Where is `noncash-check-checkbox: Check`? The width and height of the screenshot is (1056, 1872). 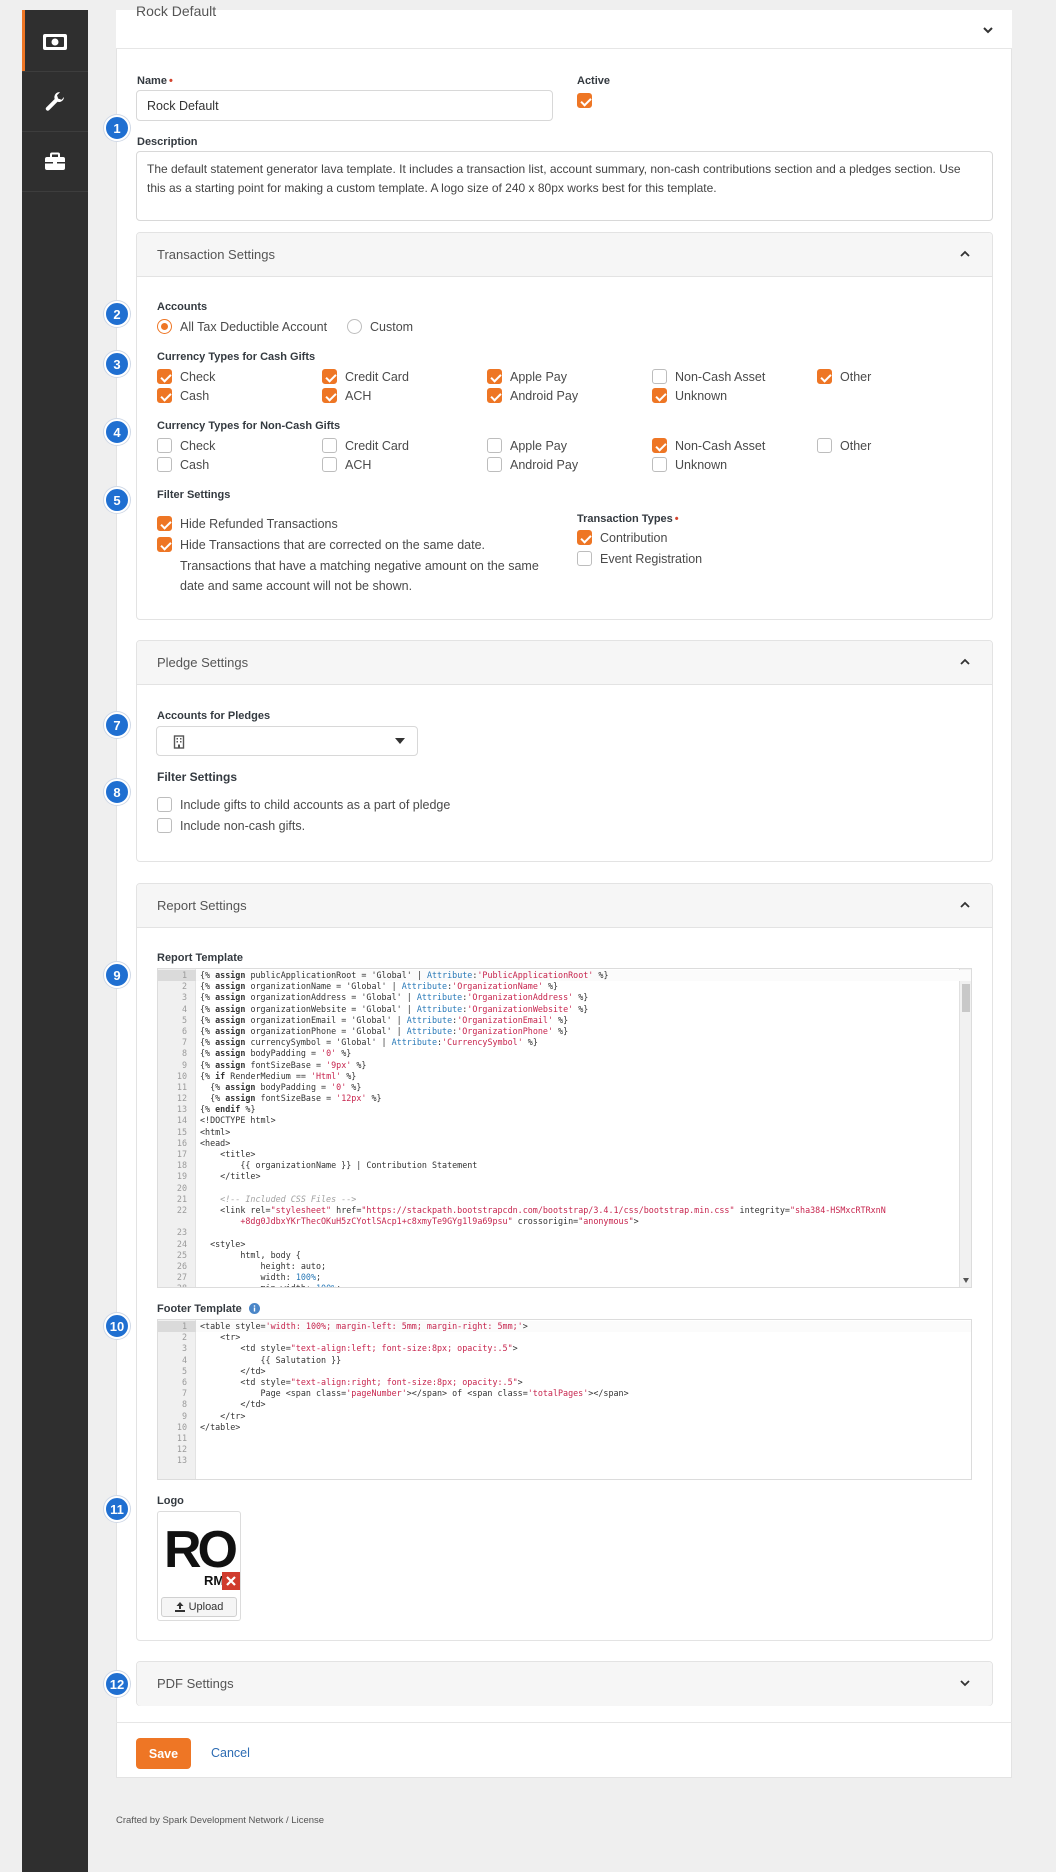
noncash-check-checkbox: Check is located at coordinates (186, 445).